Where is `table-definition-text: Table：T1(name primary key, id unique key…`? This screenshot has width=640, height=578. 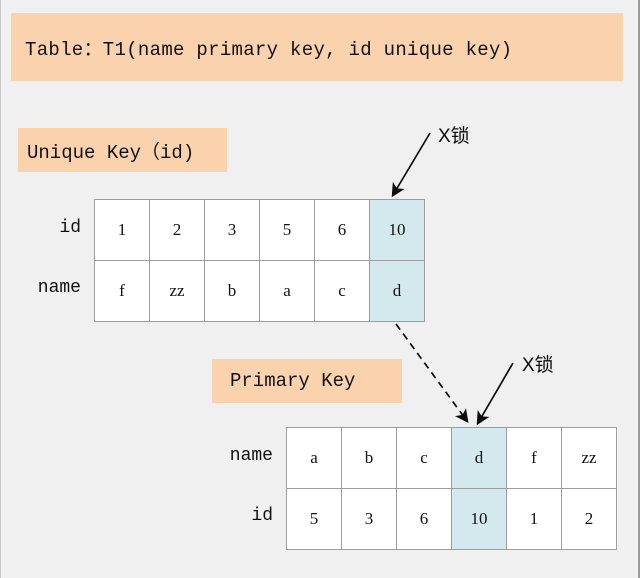
table-definition-text: Table：T1(name primary key, id unique key… is located at coordinates (269, 49).